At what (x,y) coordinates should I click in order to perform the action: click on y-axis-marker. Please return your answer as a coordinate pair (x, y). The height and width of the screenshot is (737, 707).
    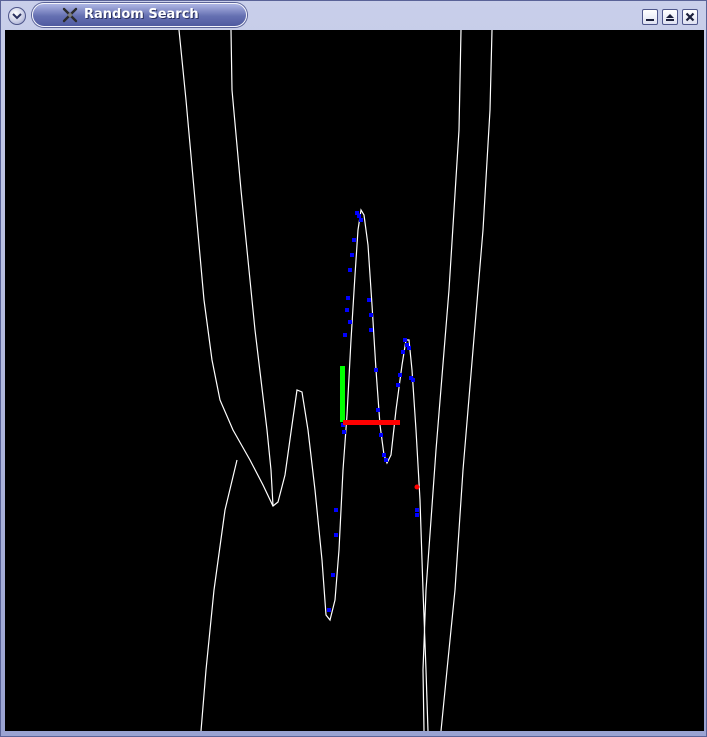
    Looking at the image, I should click on (342, 394).